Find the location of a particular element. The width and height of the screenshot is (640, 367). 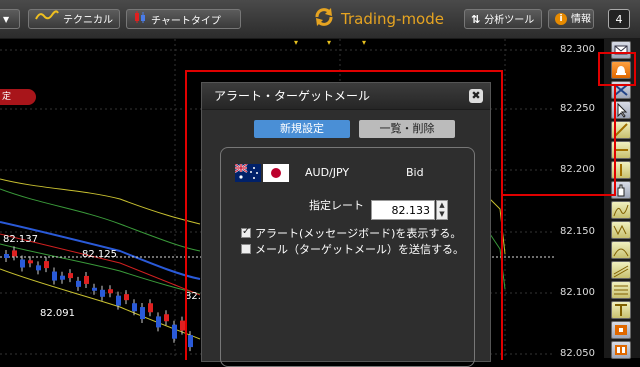

info-icon: i is located at coordinates (561, 19).